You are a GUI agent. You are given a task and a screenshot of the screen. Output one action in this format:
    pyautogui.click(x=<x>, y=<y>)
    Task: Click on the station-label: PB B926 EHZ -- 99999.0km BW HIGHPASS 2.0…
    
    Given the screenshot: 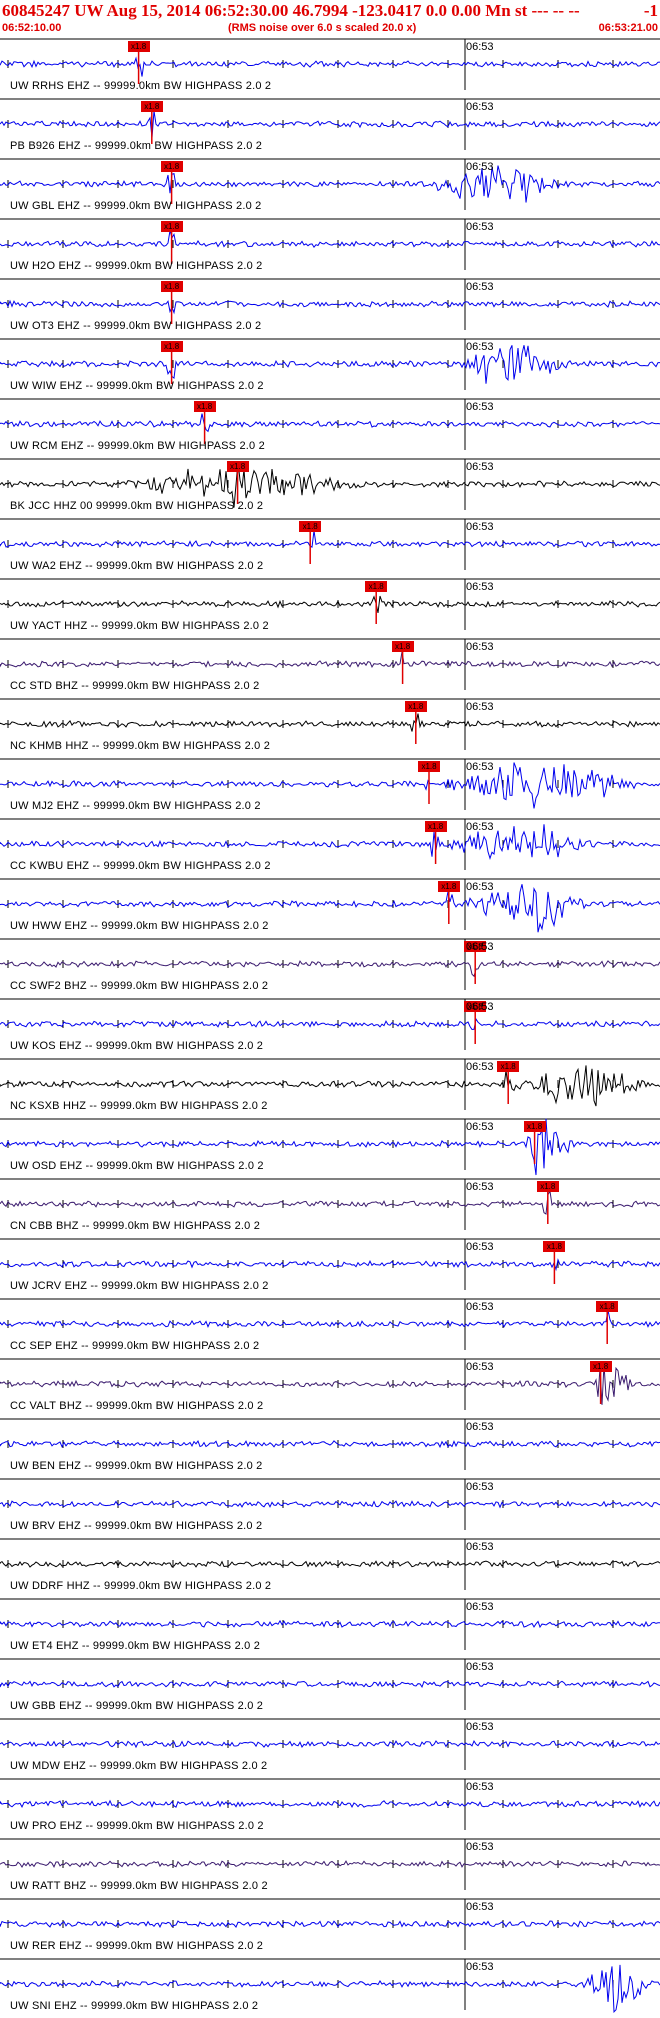 What is the action you would take?
    pyautogui.click(x=136, y=146)
    